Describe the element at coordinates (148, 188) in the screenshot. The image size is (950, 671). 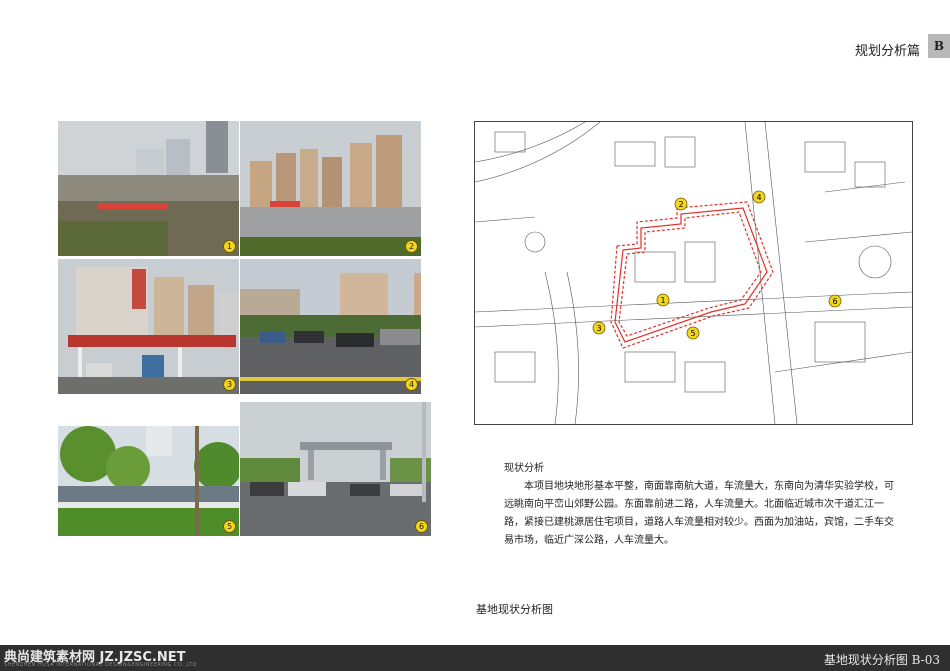
I see `site-photo-1: 1` at that location.